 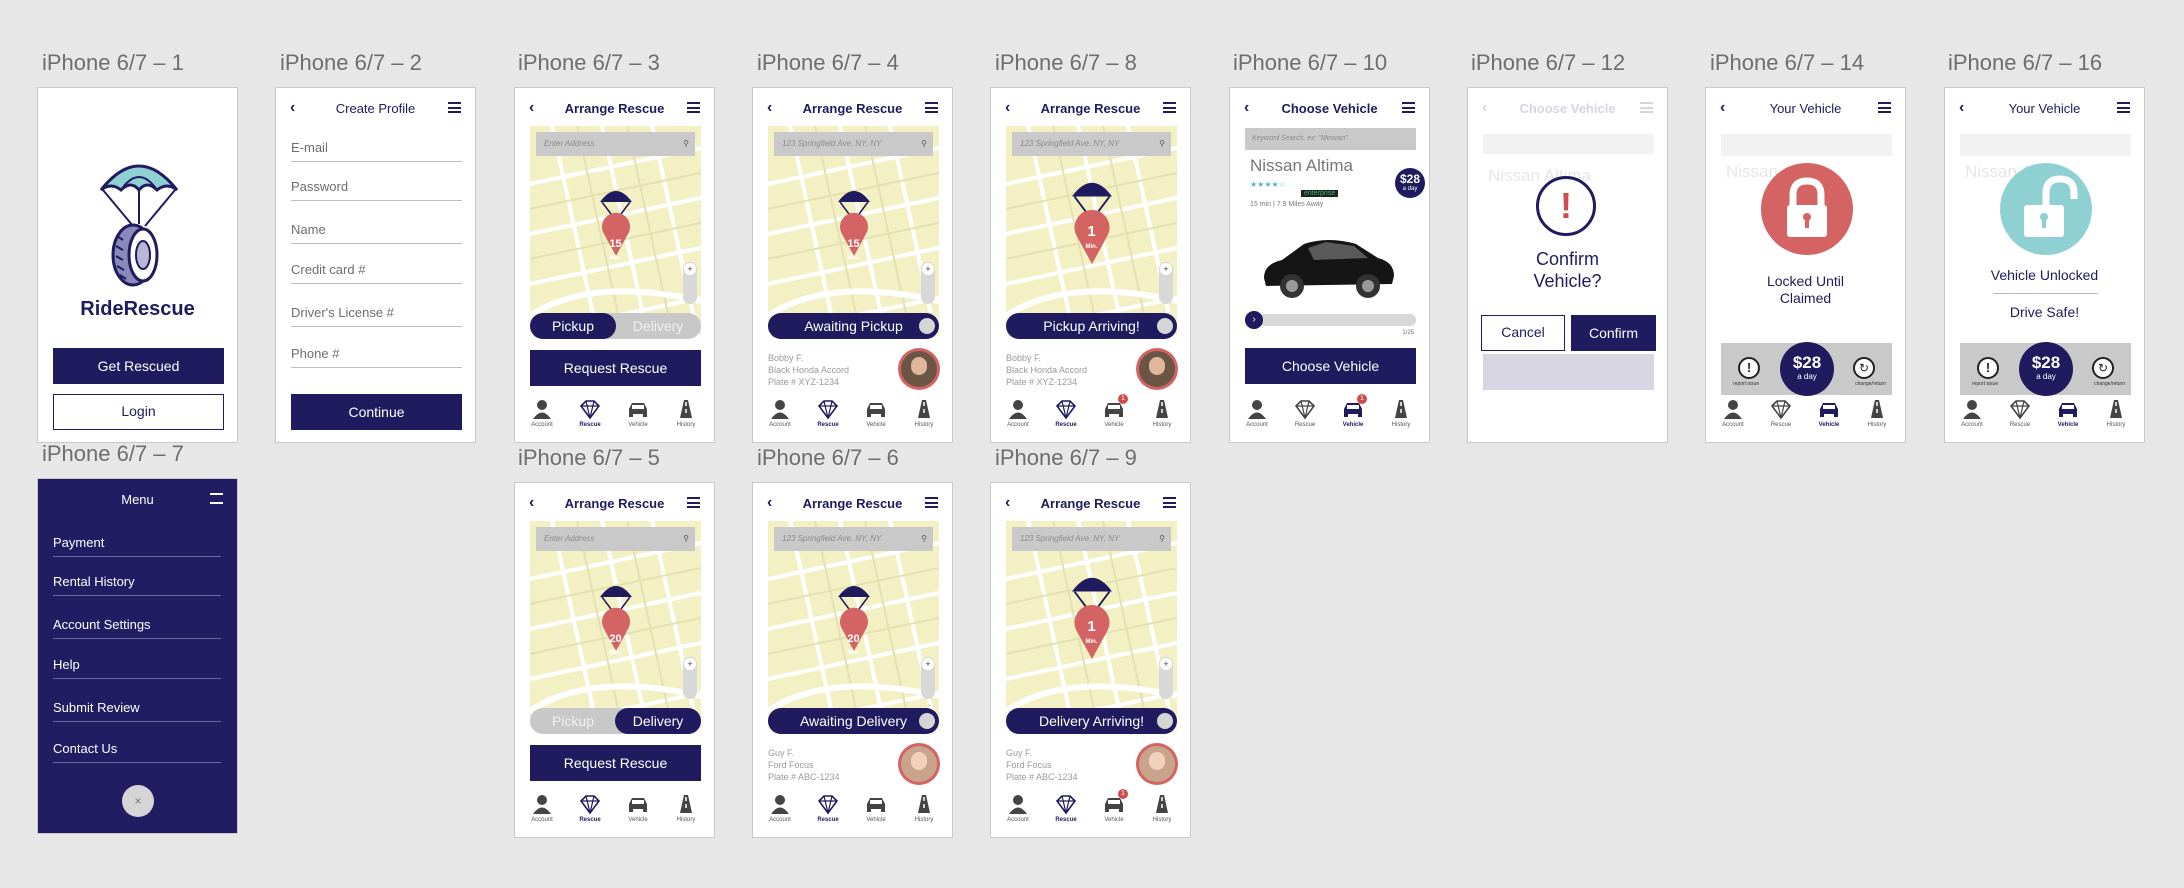 I want to click on login-button: Login, so click(x=138, y=412).